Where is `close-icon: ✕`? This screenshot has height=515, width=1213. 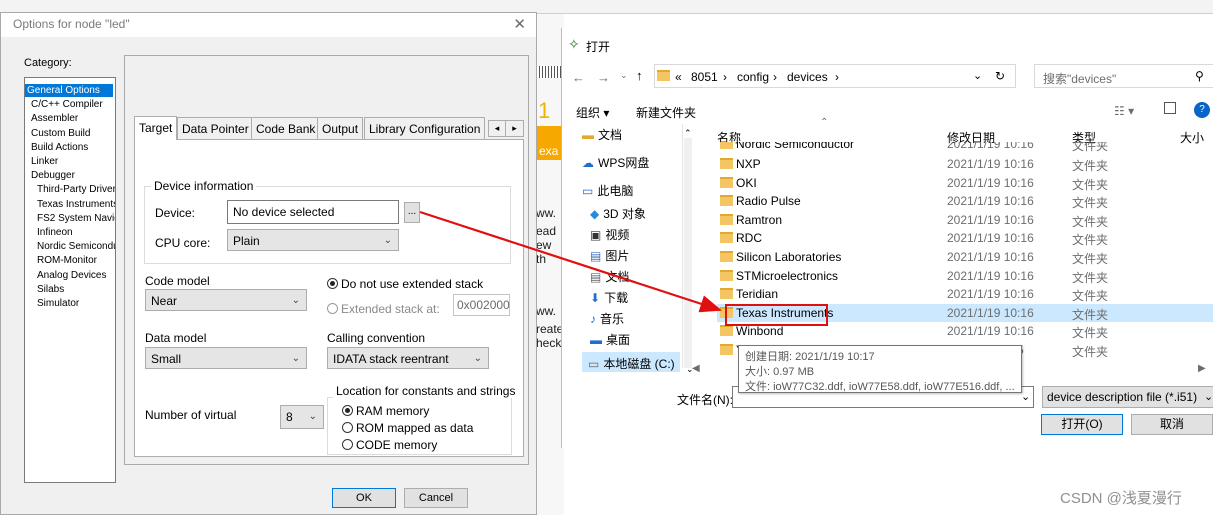
close-icon: ✕ is located at coordinates (519, 24).